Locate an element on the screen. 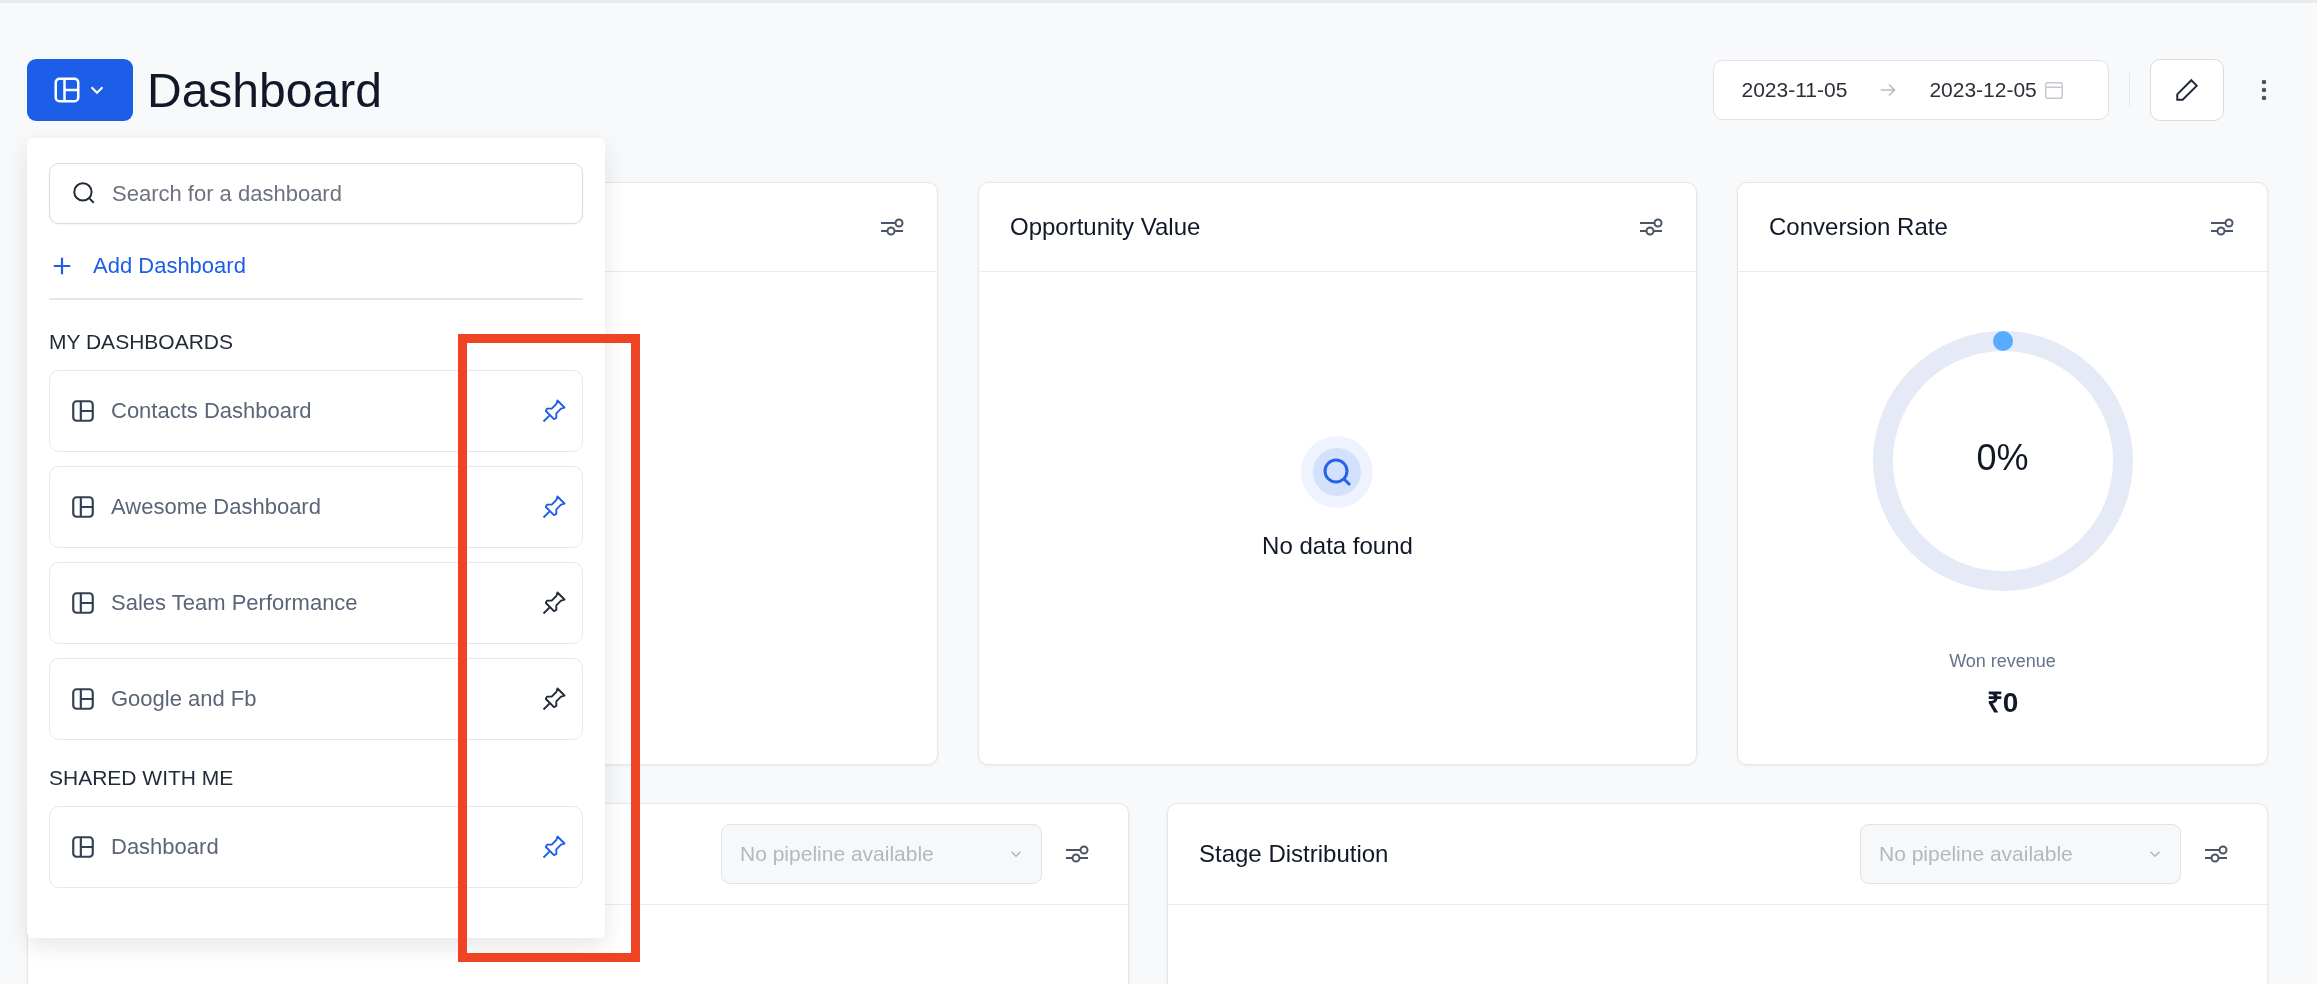 The height and width of the screenshot is (984, 2317). percentage-value: 0% is located at coordinates (2002, 457).